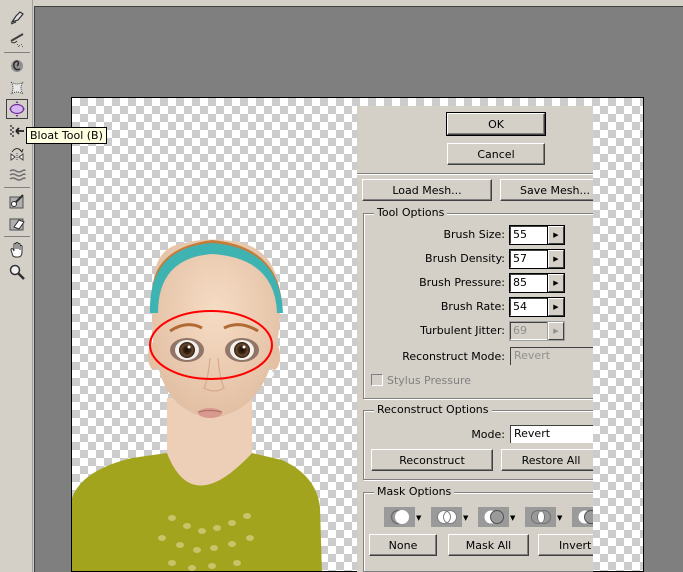 The height and width of the screenshot is (572, 683). What do you see at coordinates (16, 286) in the screenshot?
I see `liquify-toolbar` at bounding box center [16, 286].